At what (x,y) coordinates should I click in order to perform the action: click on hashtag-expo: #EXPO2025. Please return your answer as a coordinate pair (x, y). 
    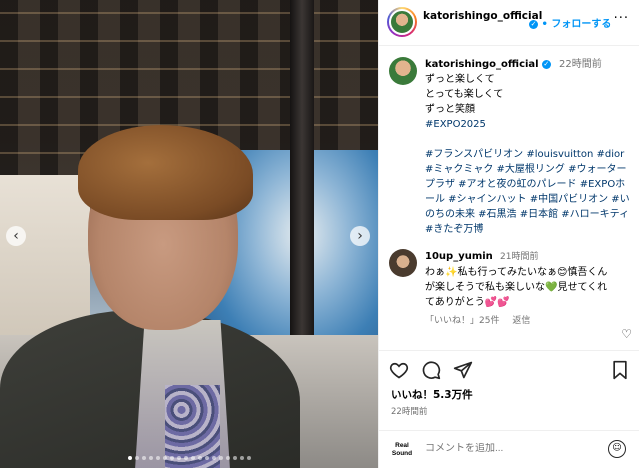
    Looking at the image, I should click on (529, 124).